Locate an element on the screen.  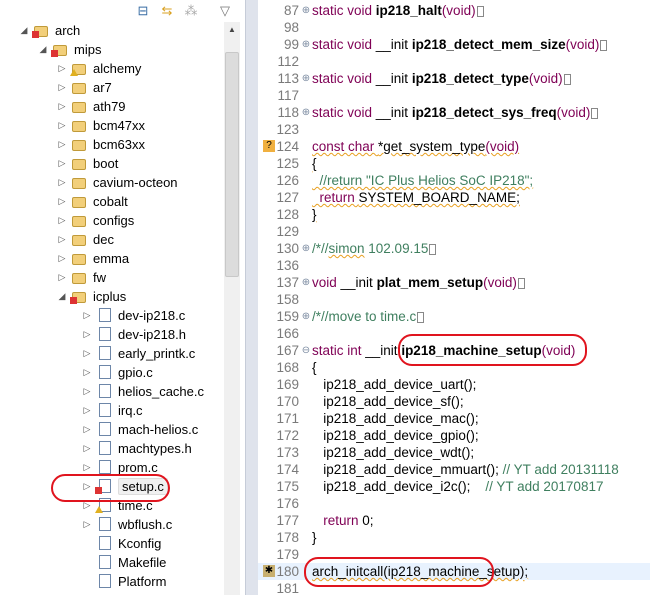
tree-item-irq-c: ▷ irq.c is located at coordinates (112, 410).